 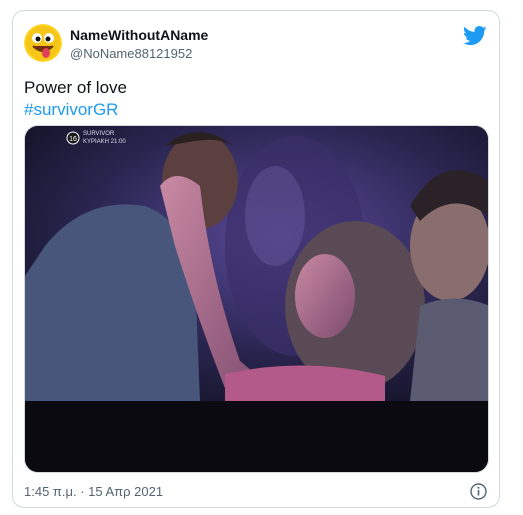 What do you see at coordinates (75, 87) in the screenshot?
I see `tweet-body: Power of love` at bounding box center [75, 87].